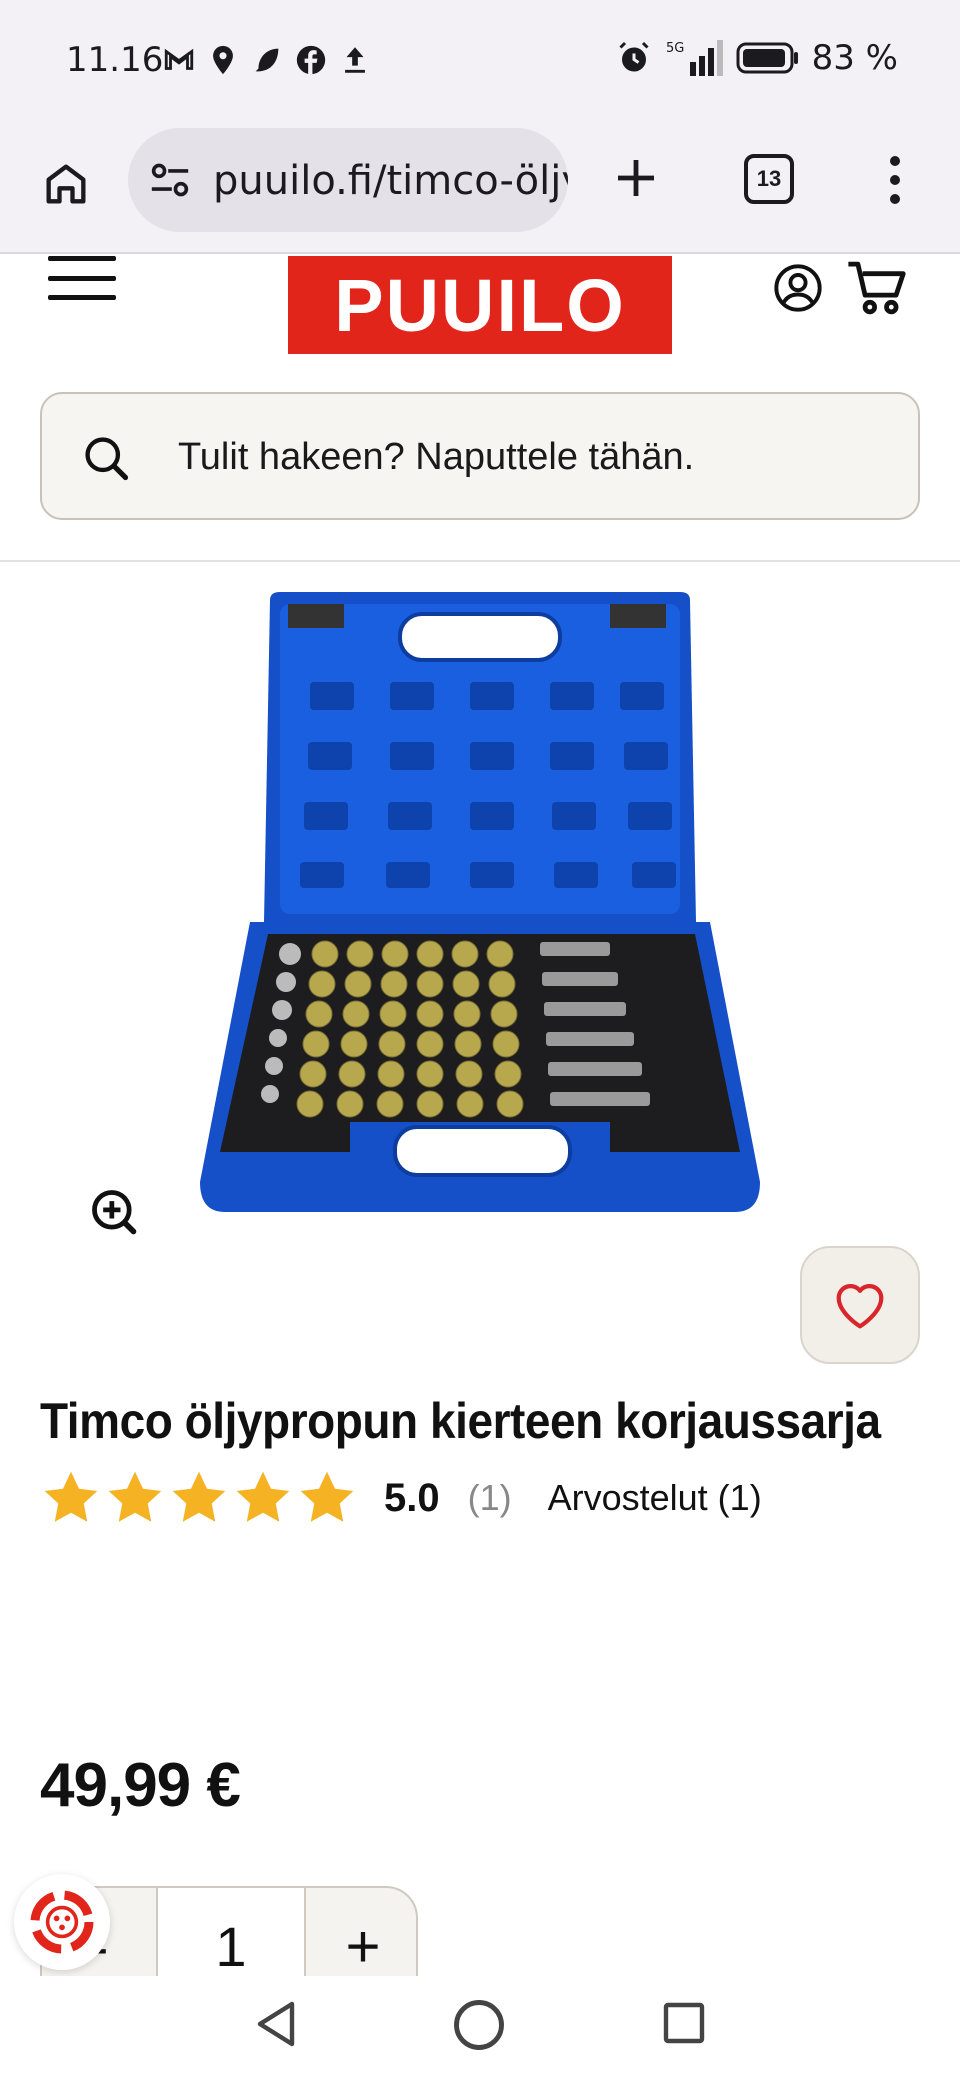  I want to click on logo-text: PUUILO, so click(480, 305).